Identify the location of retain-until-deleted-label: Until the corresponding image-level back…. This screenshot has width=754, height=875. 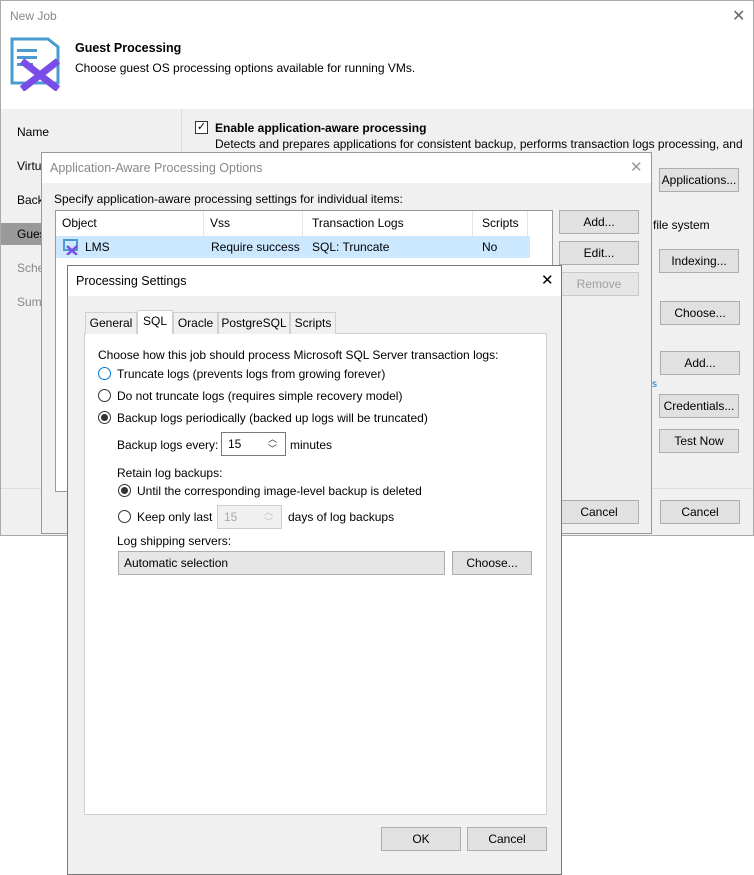
(279, 491).